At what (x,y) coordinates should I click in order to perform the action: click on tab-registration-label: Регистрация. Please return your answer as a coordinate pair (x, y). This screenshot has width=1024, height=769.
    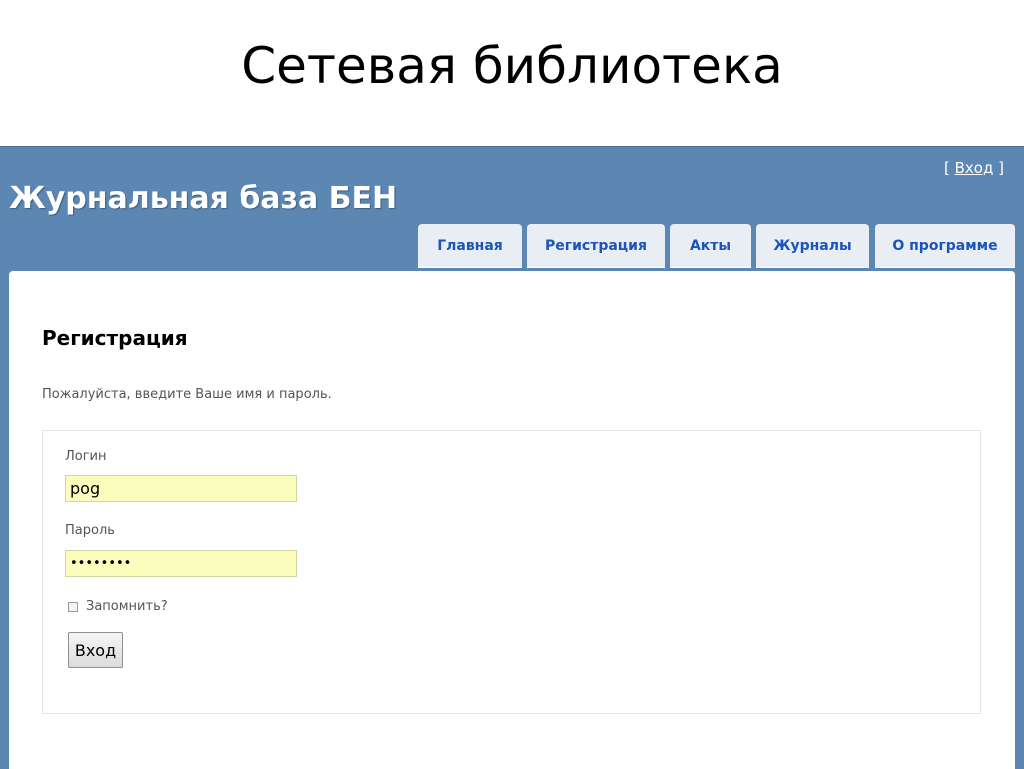
    Looking at the image, I should click on (596, 245).